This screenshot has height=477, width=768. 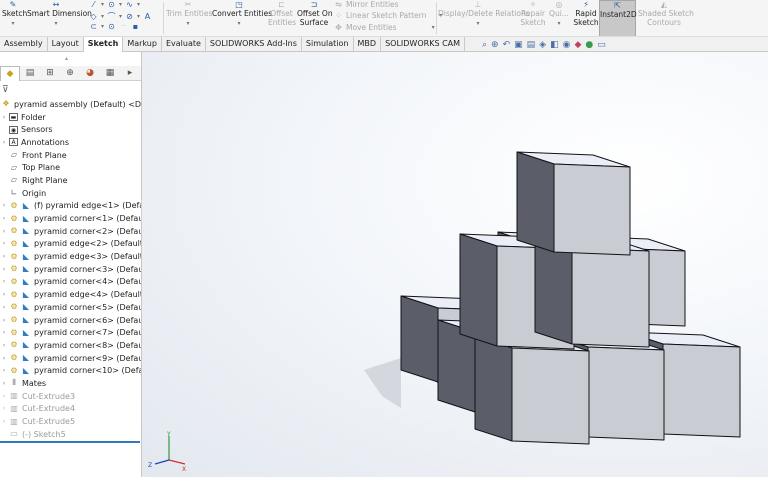 What do you see at coordinates (70, 129) in the screenshot?
I see `tree-item-sensors: ◉ Sensors` at bounding box center [70, 129].